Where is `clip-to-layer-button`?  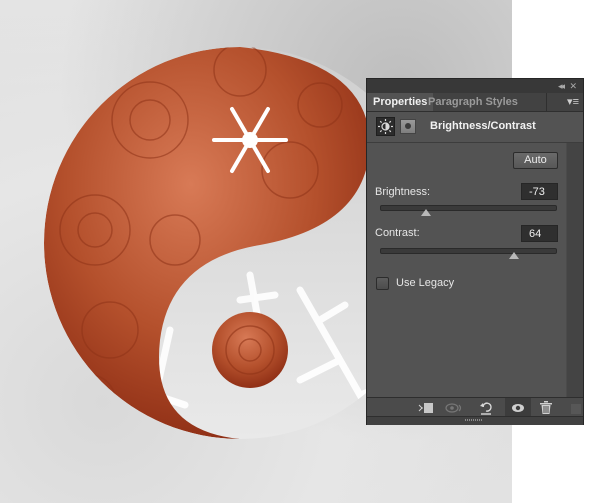 clip-to-layer-button is located at coordinates (426, 407).